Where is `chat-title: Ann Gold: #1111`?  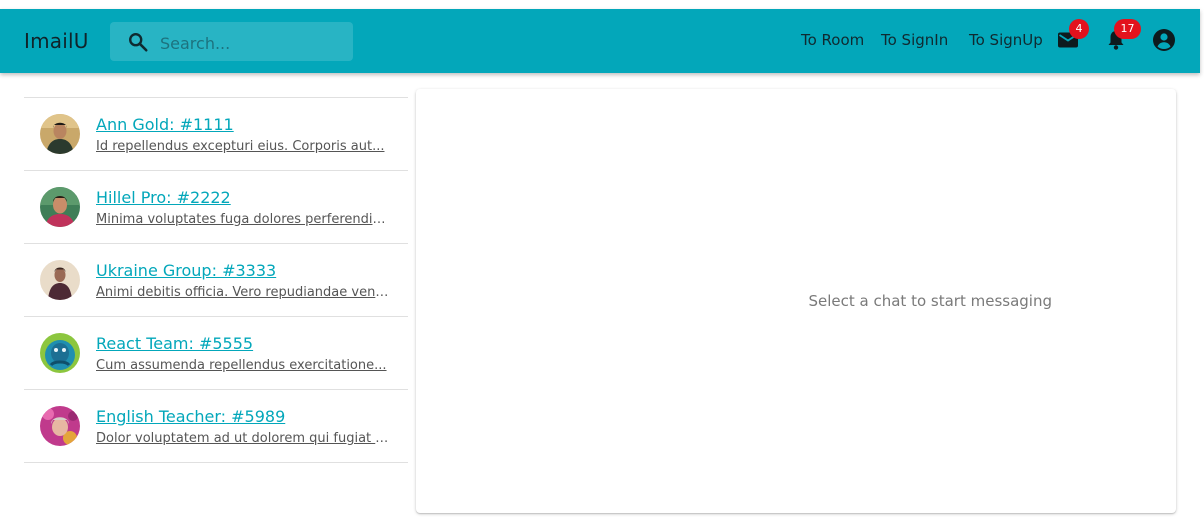
chat-title: Ann Gold: #1111 is located at coordinates (165, 124).